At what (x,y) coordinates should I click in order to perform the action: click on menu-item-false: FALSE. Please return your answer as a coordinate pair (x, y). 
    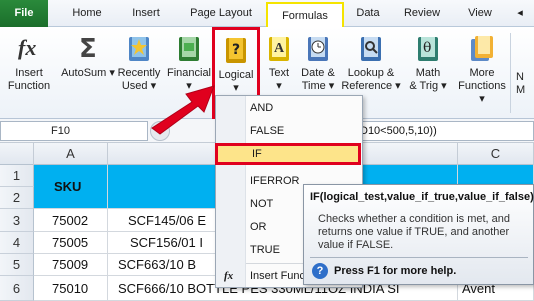
    Looking at the image, I should click on (289, 131).